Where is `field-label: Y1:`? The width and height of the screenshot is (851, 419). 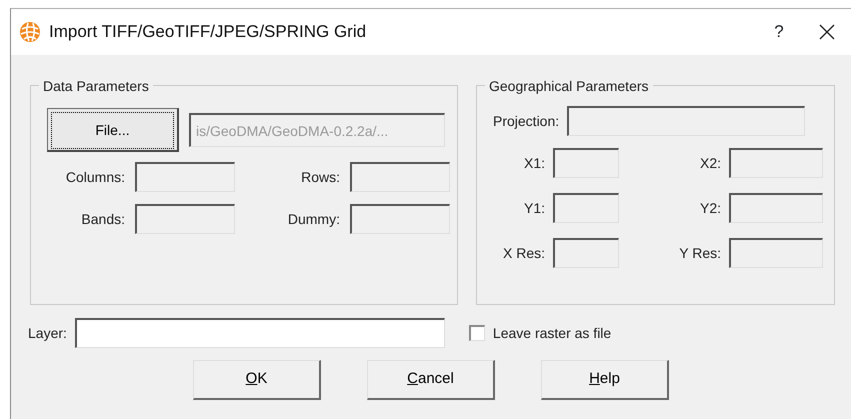
field-label: Y1: is located at coordinates (533, 208).